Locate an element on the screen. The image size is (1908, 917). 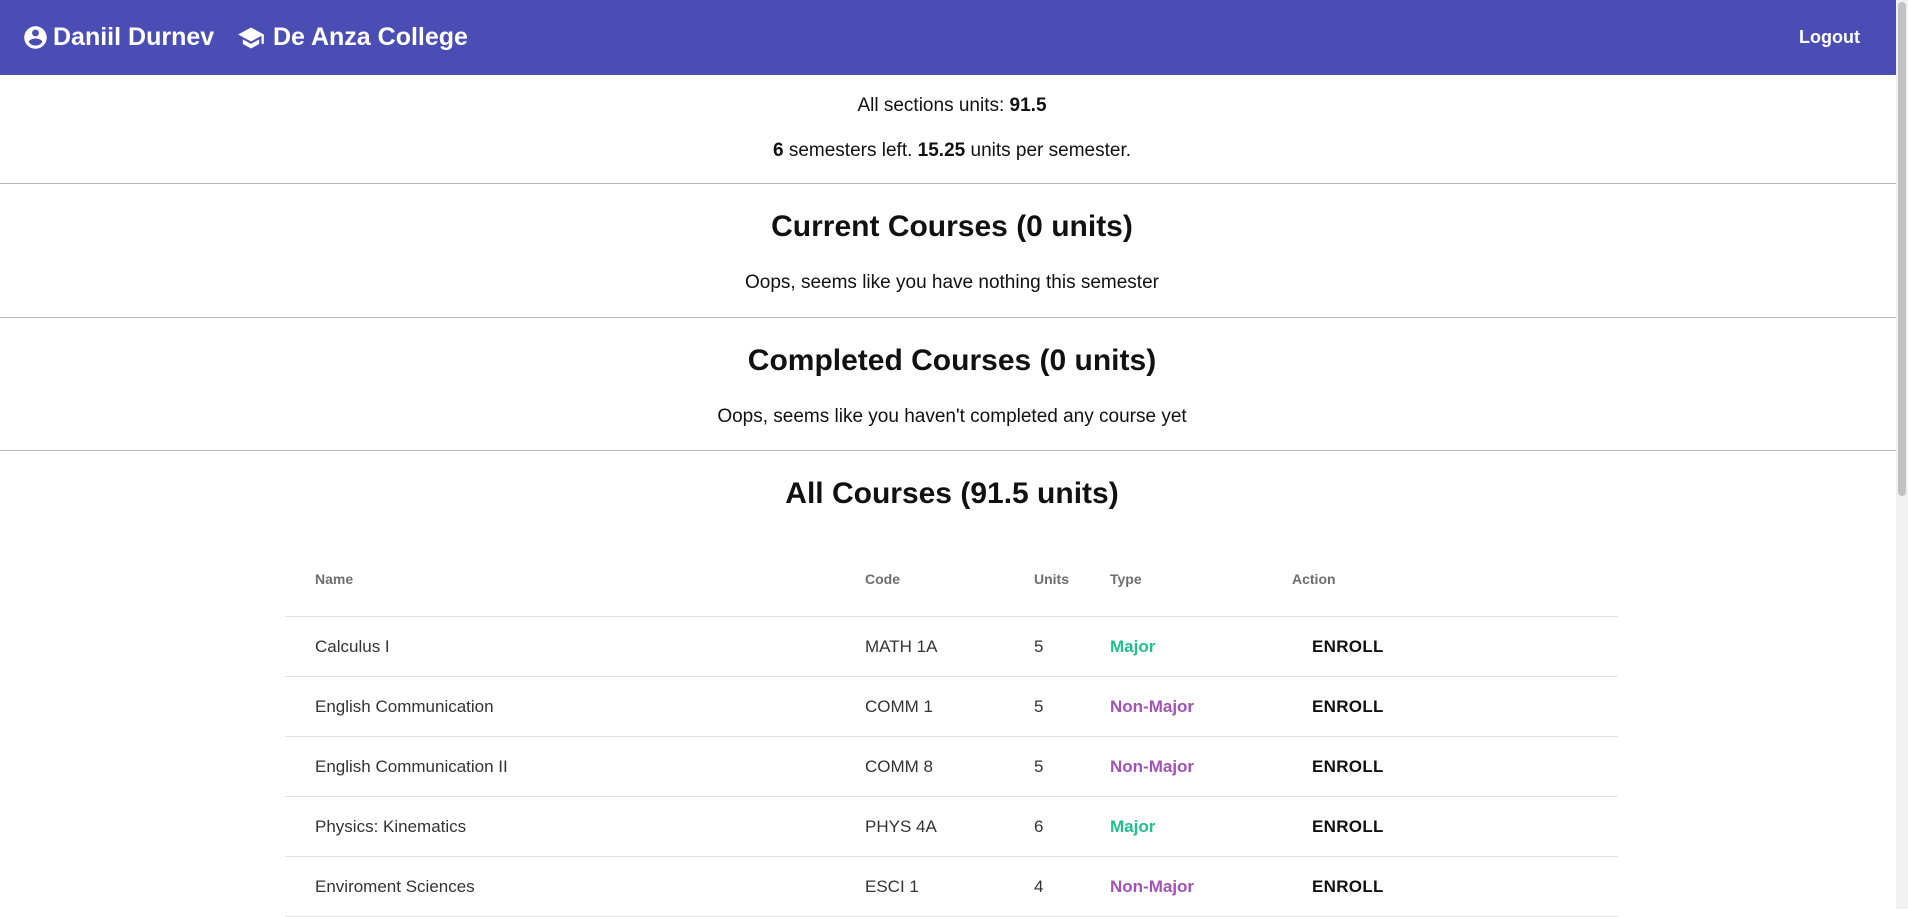
course-name: Calculus I is located at coordinates (575, 646).